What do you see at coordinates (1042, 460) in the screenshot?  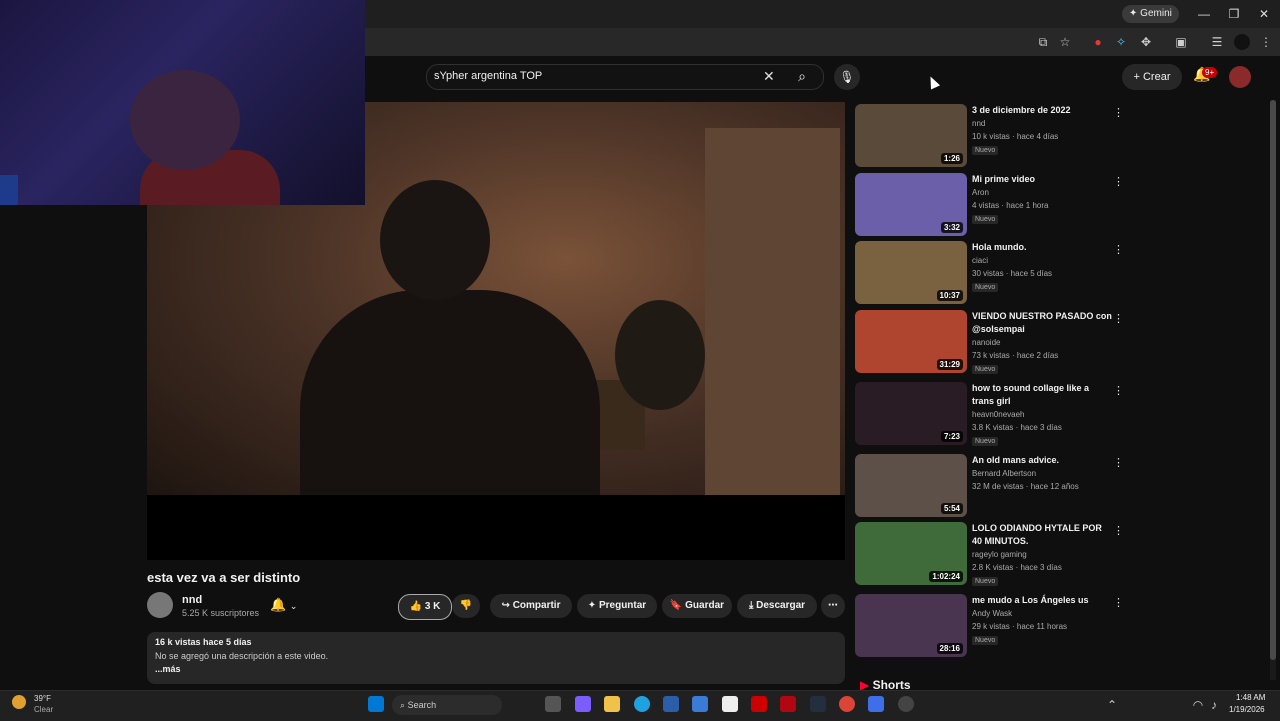 I see `recommendation-title: An old mans advice.` at bounding box center [1042, 460].